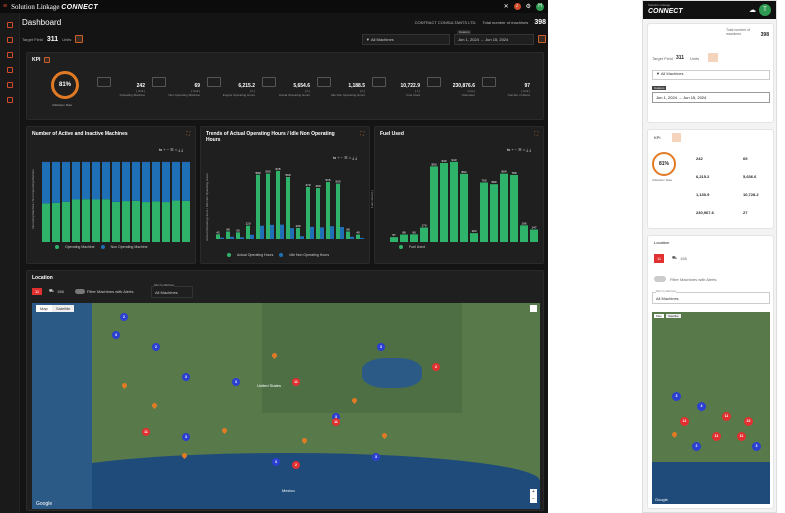 Image resolution: width=785 pixels, height=513 pixels. Describe the element at coordinates (533, 496) in the screenshot. I see `zoom-controls: + −` at that location.